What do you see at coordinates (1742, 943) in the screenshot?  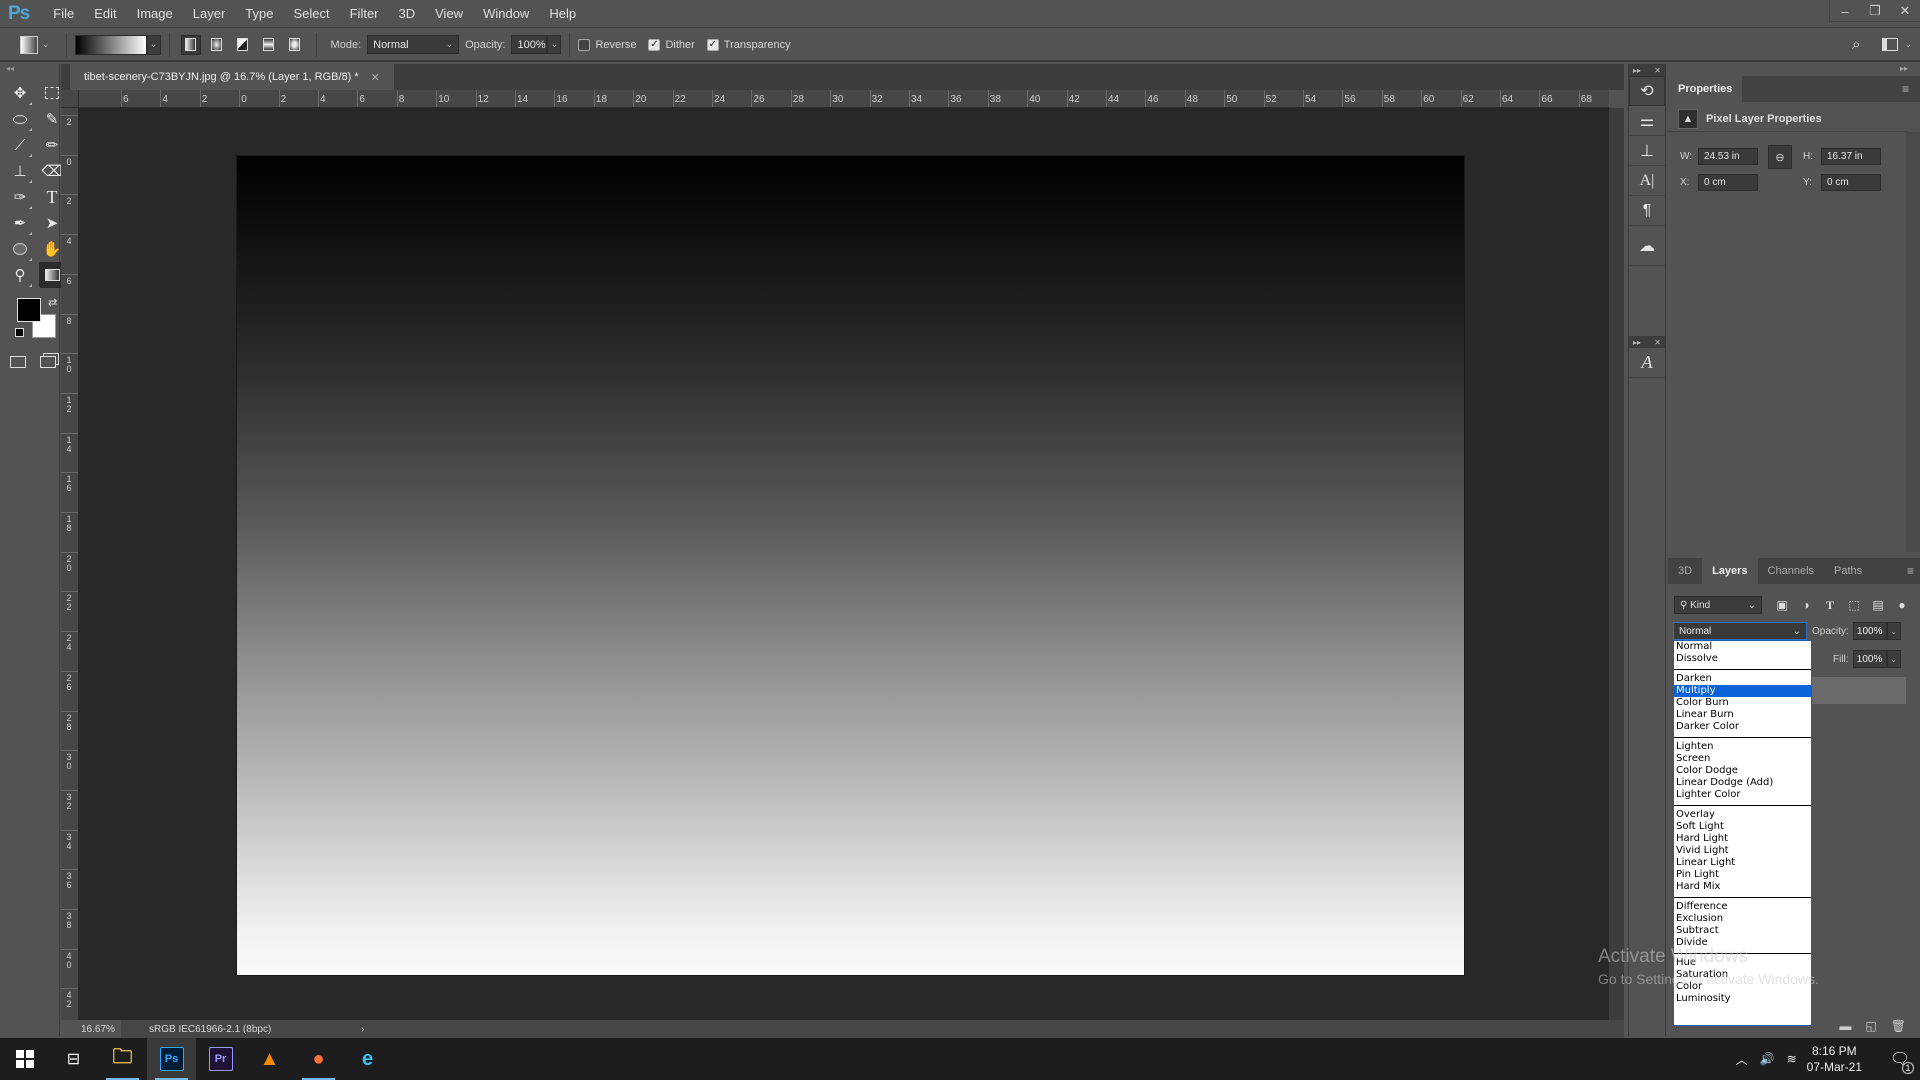 I see `blend-mode-option-divide: Divide` at bounding box center [1742, 943].